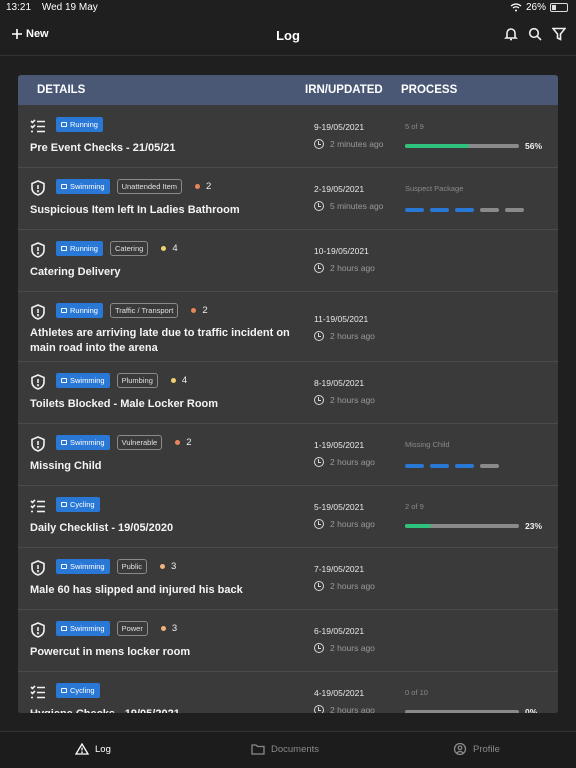 The width and height of the screenshot is (576, 768). I want to click on priority-value: 3, so click(174, 566).